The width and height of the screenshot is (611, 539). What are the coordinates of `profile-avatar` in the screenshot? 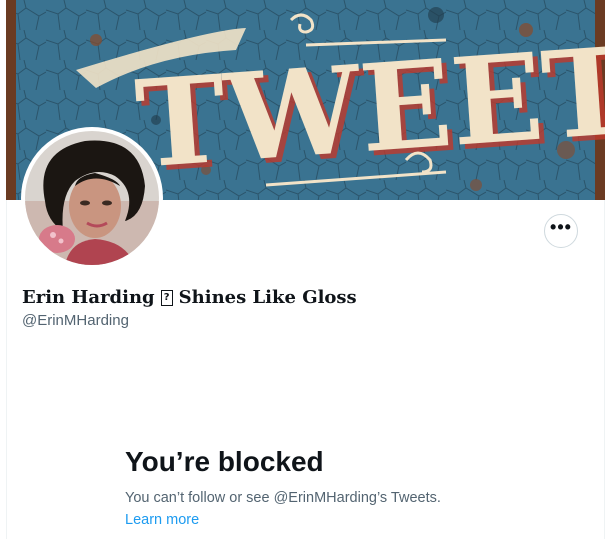 It's located at (92, 198).